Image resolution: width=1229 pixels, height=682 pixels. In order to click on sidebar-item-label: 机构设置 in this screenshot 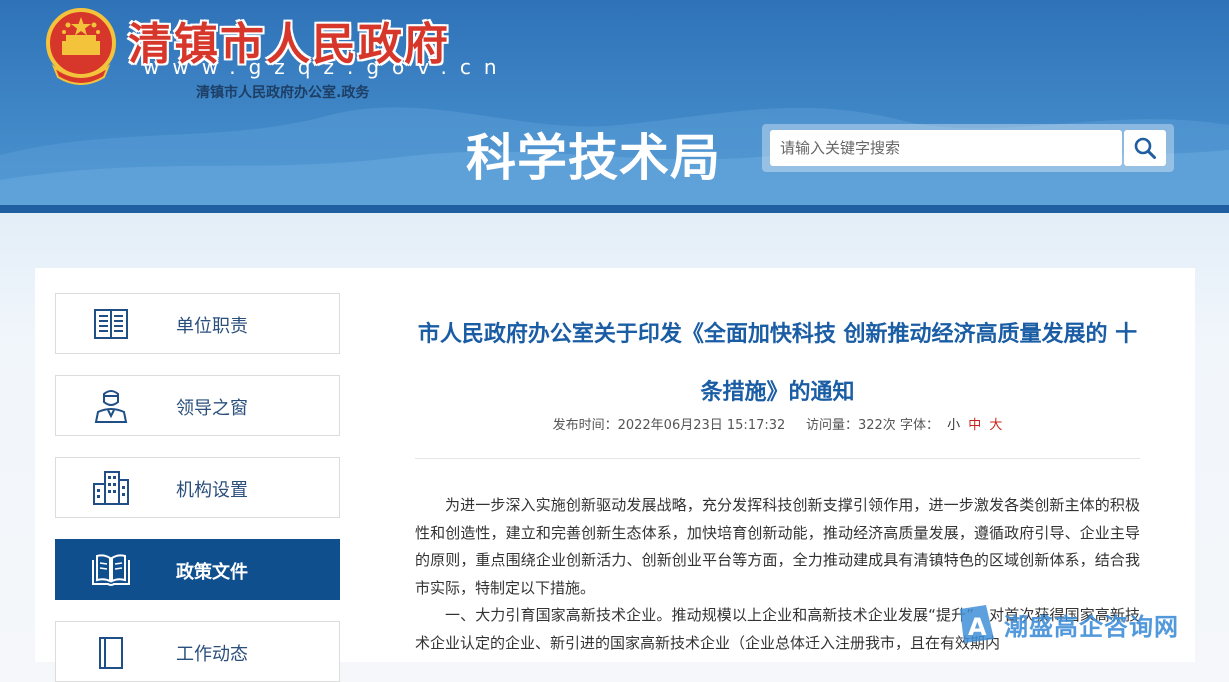, I will do `click(212, 490)`.